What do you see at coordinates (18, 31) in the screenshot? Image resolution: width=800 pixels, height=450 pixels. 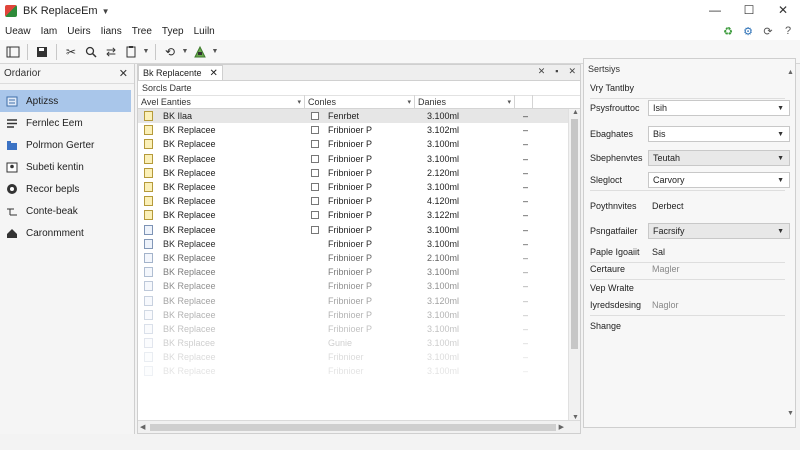 I see `menu-item-0: Ueaw` at bounding box center [18, 31].